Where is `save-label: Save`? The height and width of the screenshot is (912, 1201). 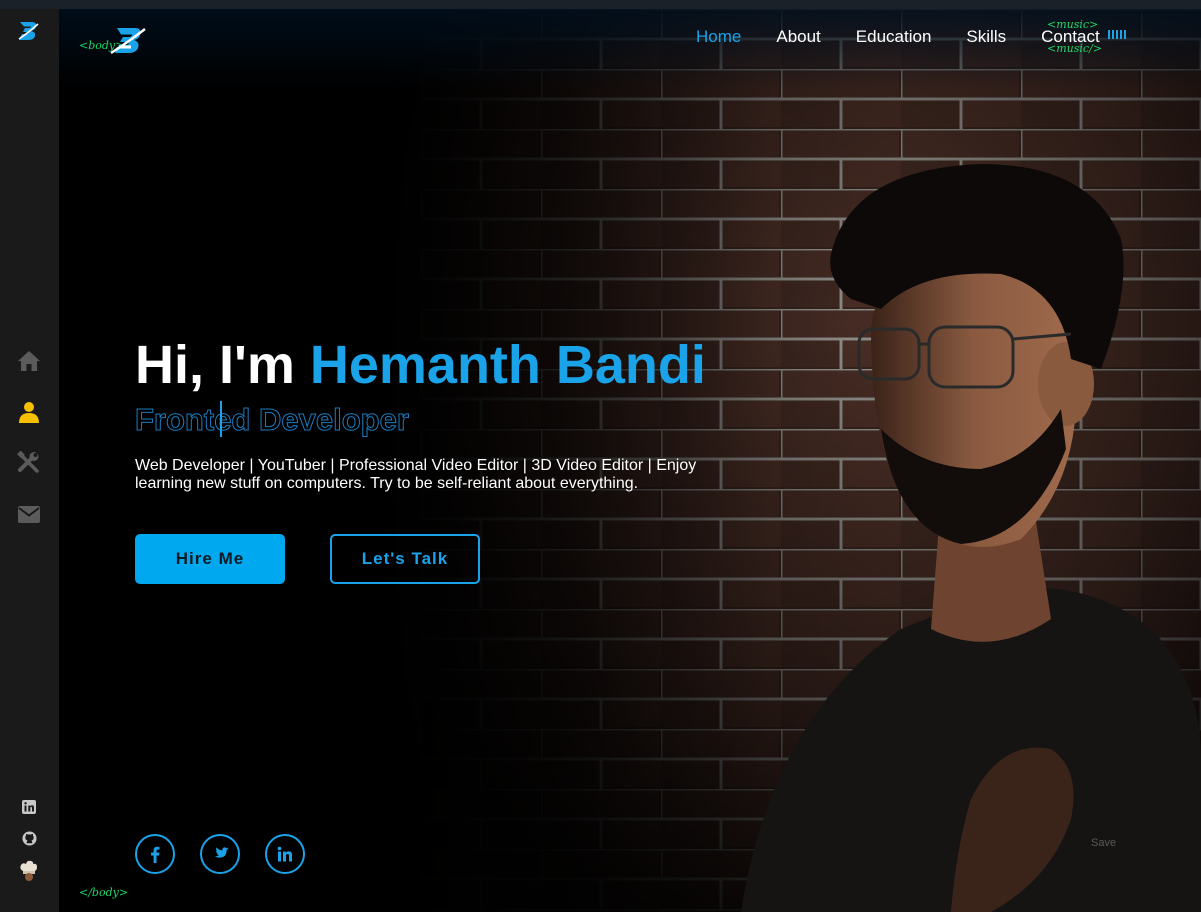
save-label: Save is located at coordinates (1103, 843).